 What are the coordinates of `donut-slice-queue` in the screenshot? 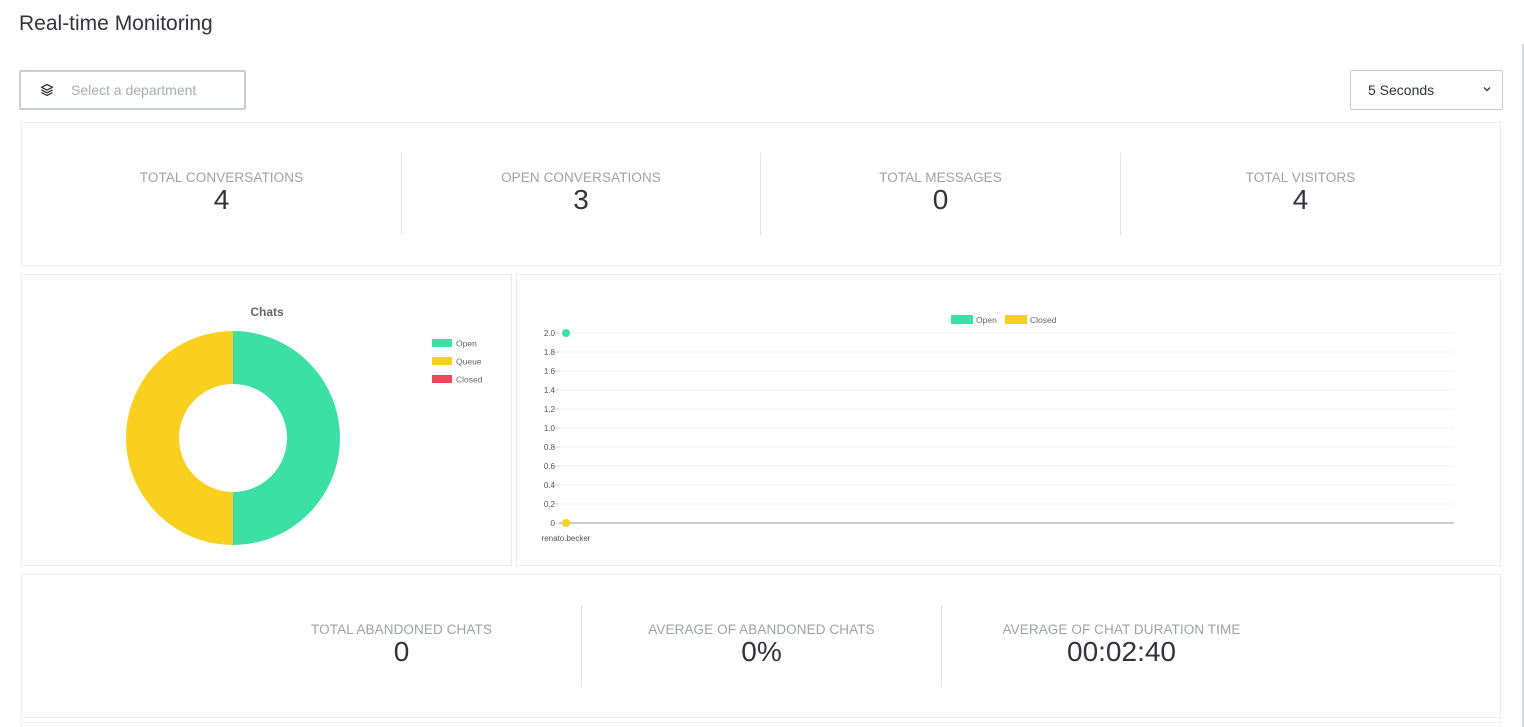 It's located at (179, 438).